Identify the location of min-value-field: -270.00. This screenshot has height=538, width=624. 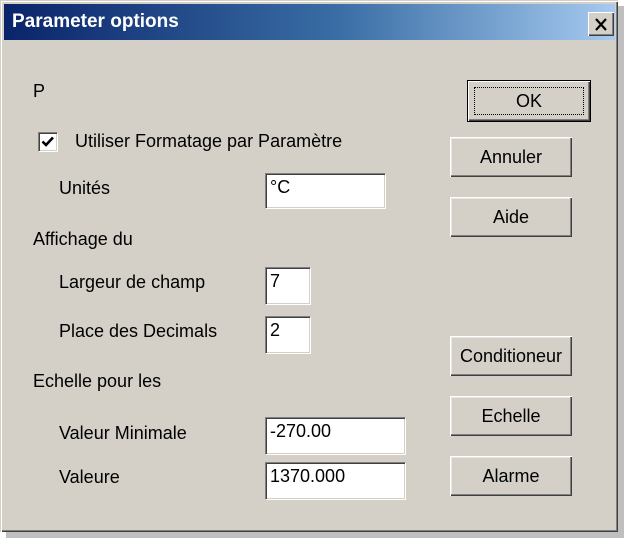
(335, 436).